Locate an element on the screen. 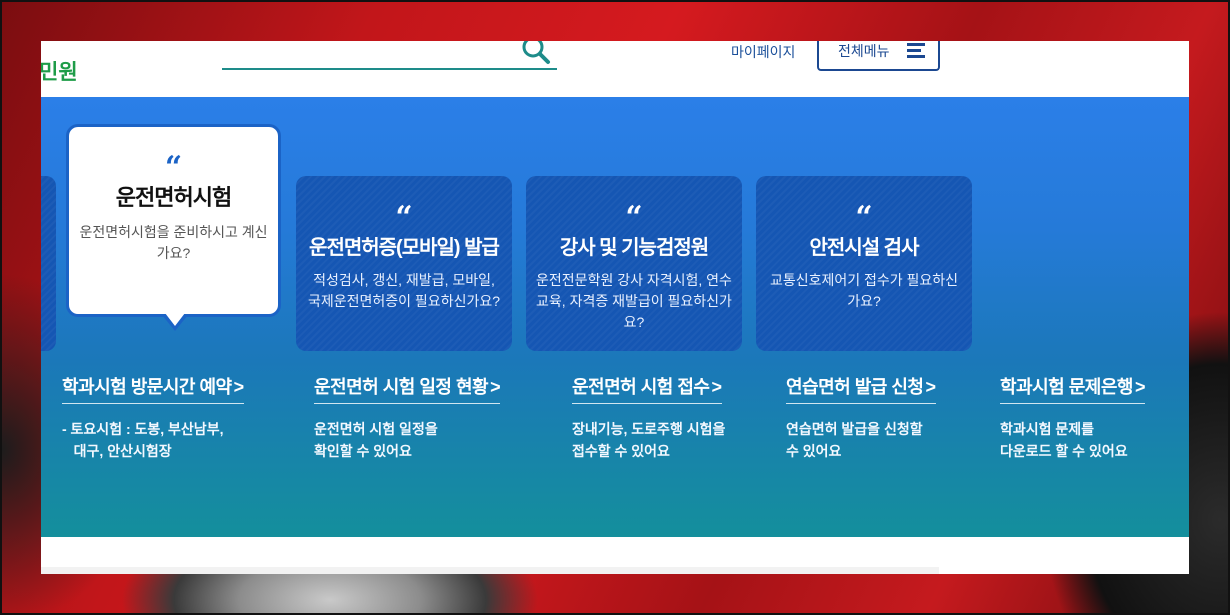 Image resolution: width=1230 pixels, height=615 pixels. link-learner-permit: 연습면허 발급 신청 > 연습면허 발급을 신청할 수 있어요 is located at coordinates (861, 417).